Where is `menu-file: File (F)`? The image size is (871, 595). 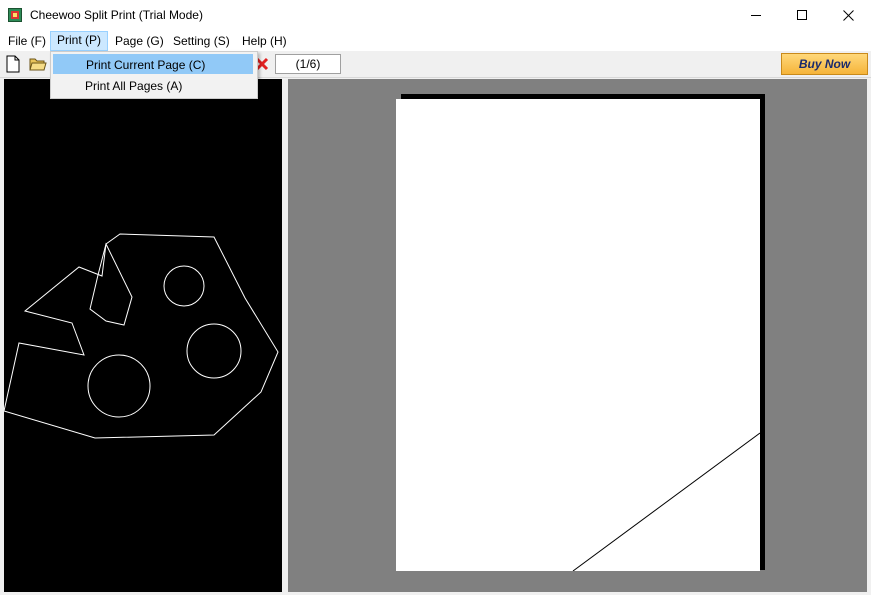 menu-file: File (F) is located at coordinates (27, 41).